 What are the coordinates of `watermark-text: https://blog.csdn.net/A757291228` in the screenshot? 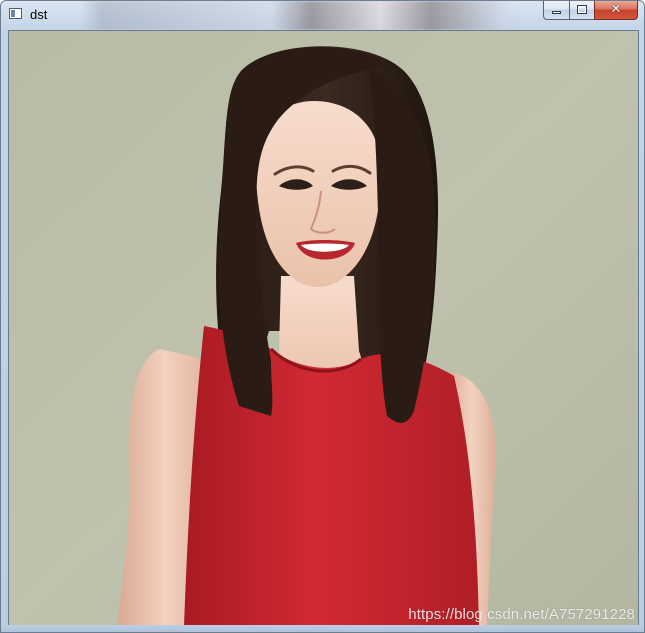 It's located at (521, 614).